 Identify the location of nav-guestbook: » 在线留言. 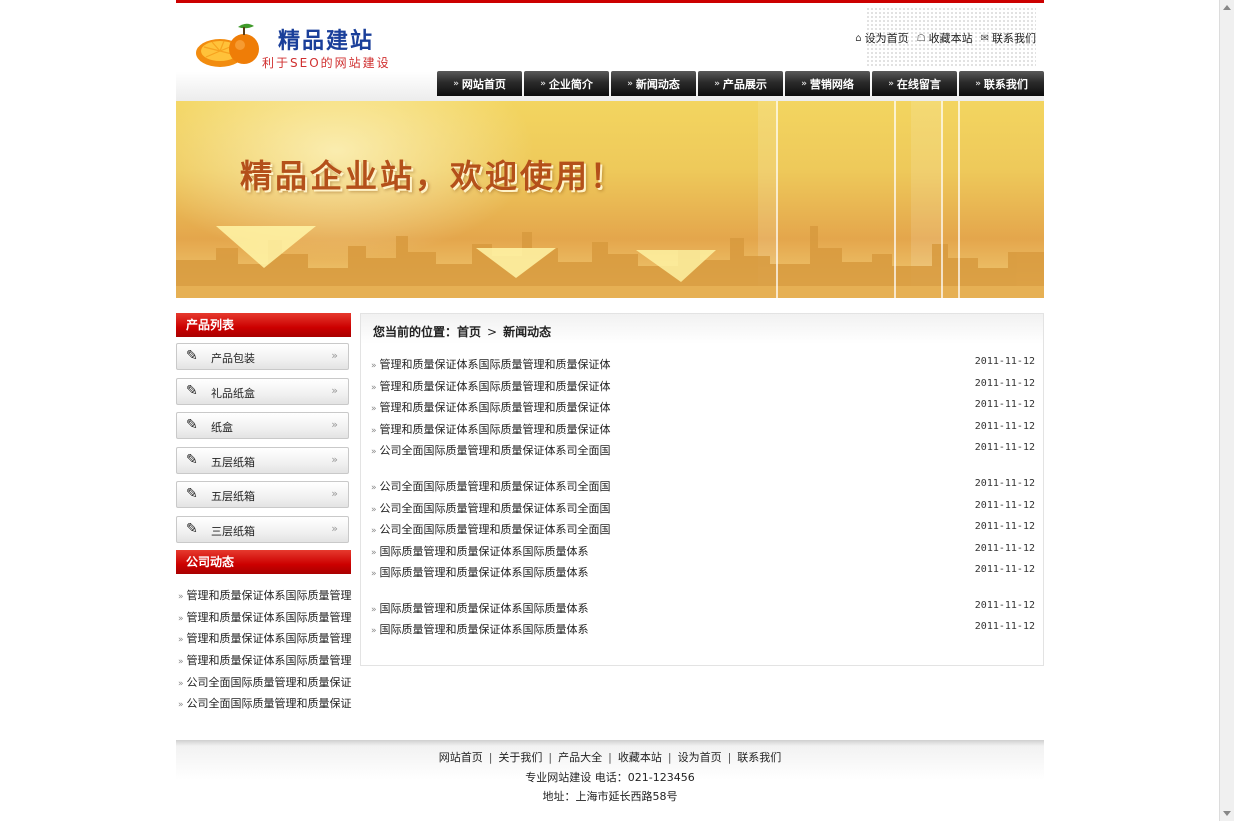
(914, 83).